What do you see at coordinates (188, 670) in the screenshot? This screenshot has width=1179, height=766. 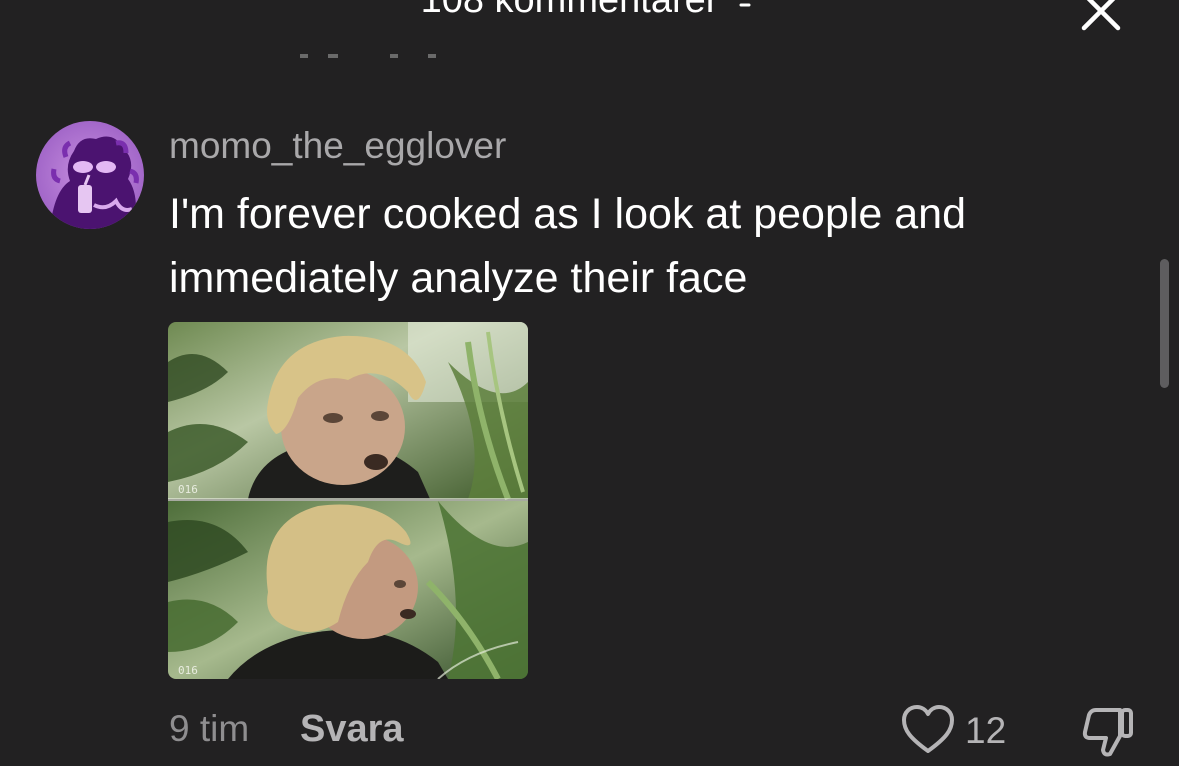 I see `frame-counter-bottom: 016` at bounding box center [188, 670].